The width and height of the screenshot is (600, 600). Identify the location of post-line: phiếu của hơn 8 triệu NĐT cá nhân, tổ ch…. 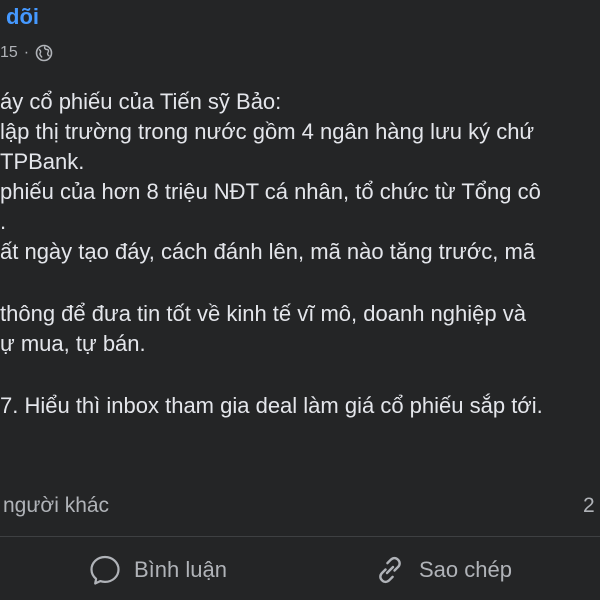
(270, 191).